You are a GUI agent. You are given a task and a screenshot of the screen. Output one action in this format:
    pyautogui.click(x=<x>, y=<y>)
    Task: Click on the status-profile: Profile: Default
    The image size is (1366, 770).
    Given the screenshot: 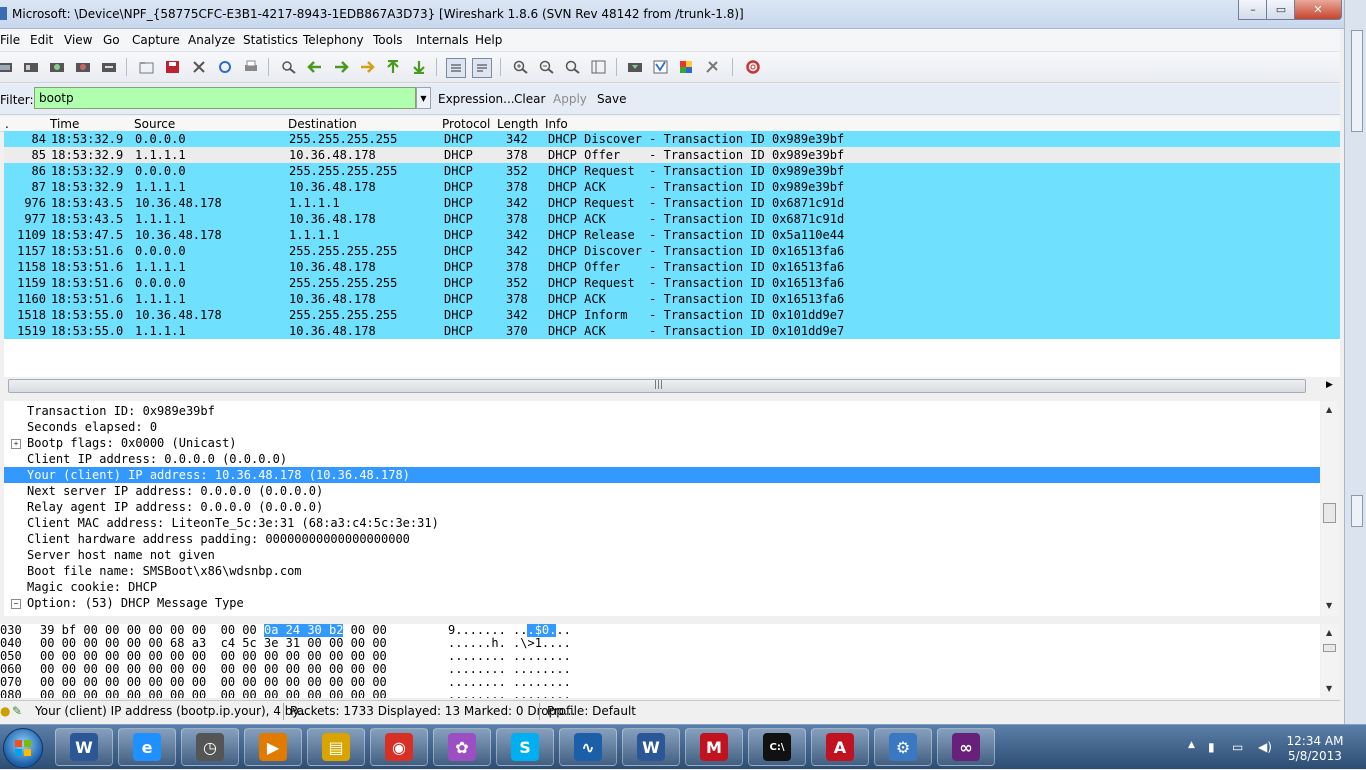 What is the action you would take?
    pyautogui.click(x=591, y=711)
    